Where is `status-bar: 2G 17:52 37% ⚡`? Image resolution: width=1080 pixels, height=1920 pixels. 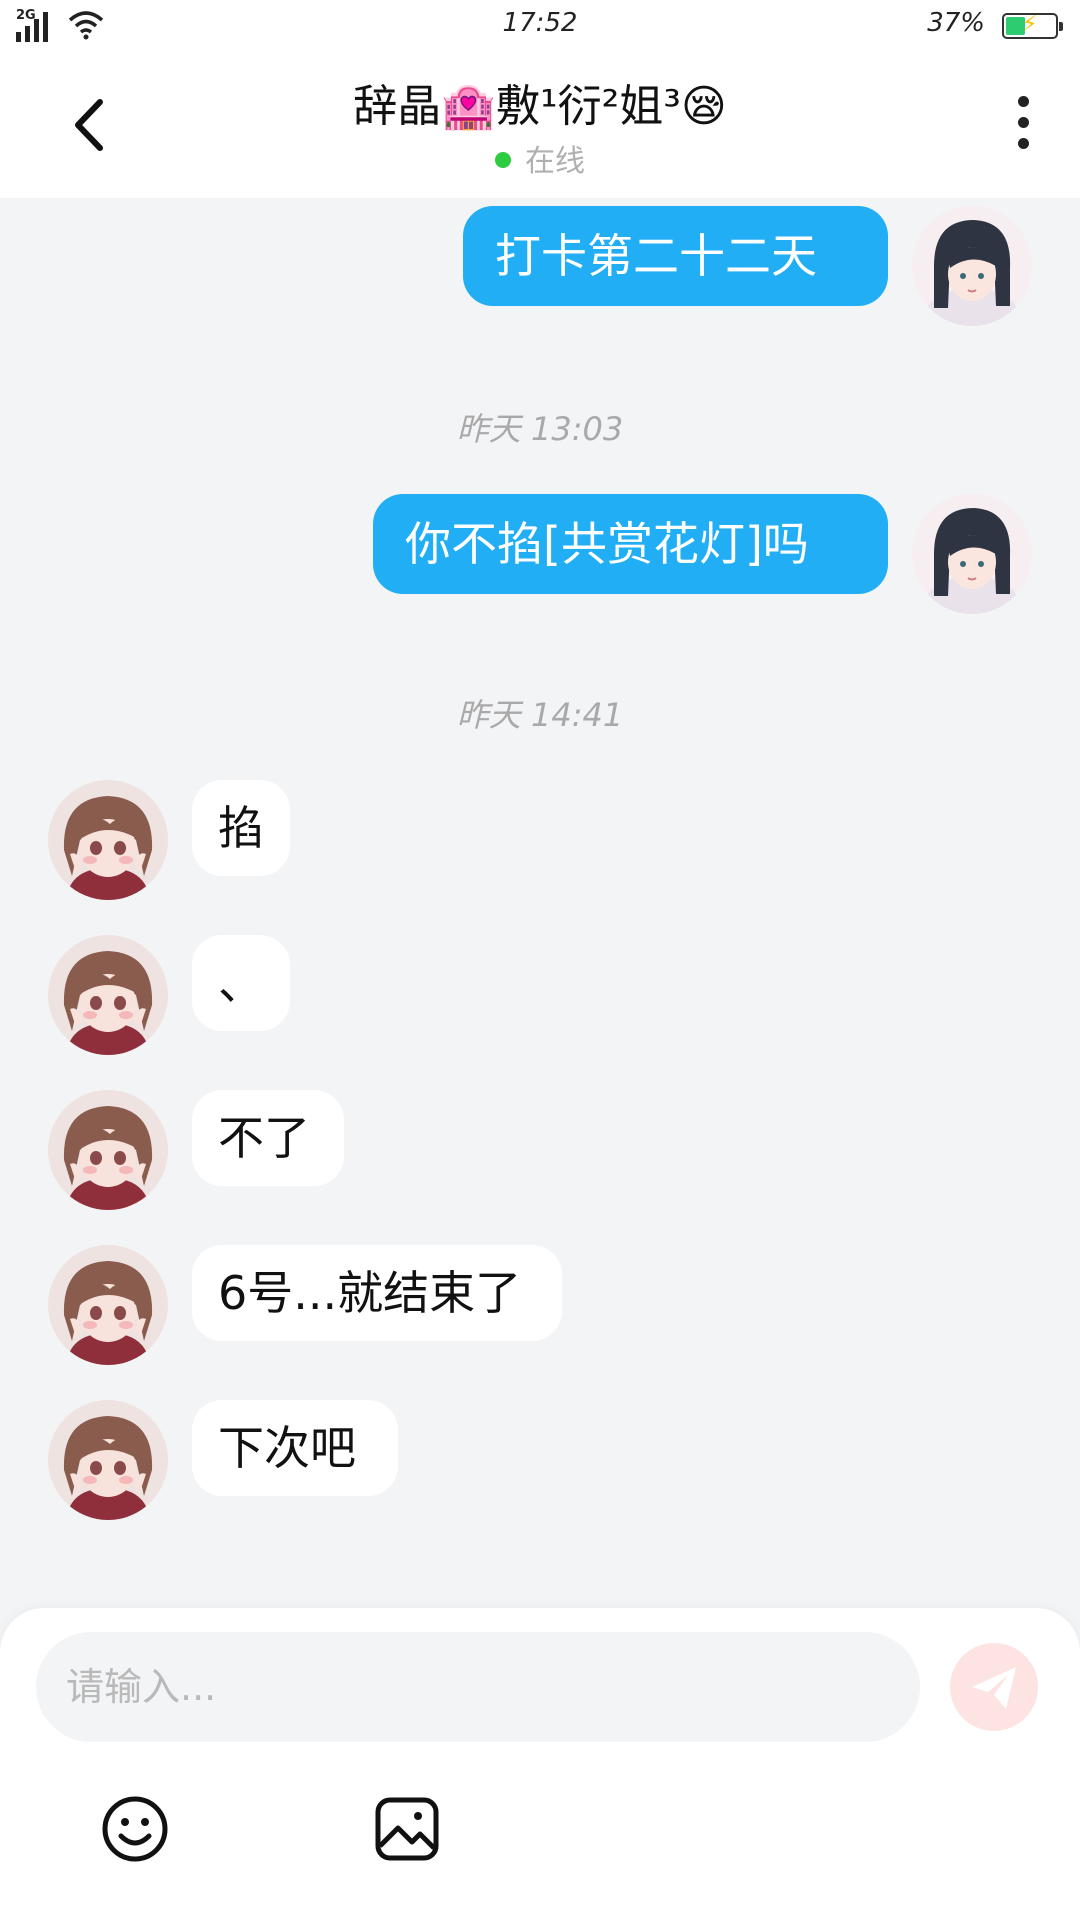 status-bar: 2G 17:52 37% ⚡ is located at coordinates (540, 26).